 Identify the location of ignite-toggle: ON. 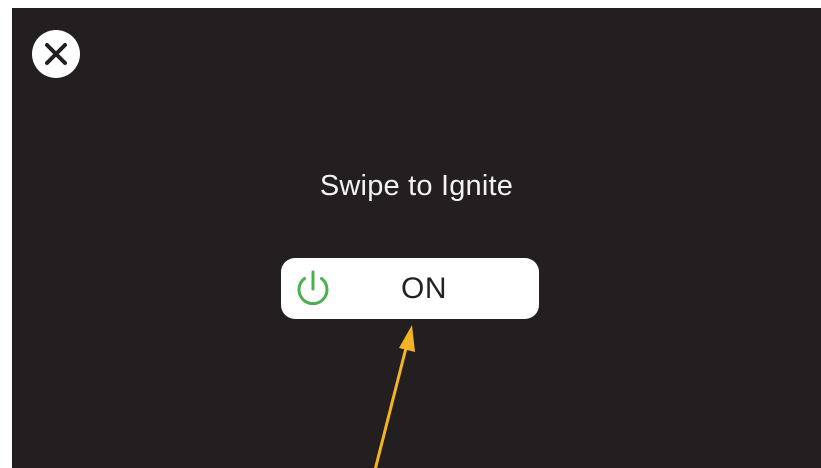
(410, 288).